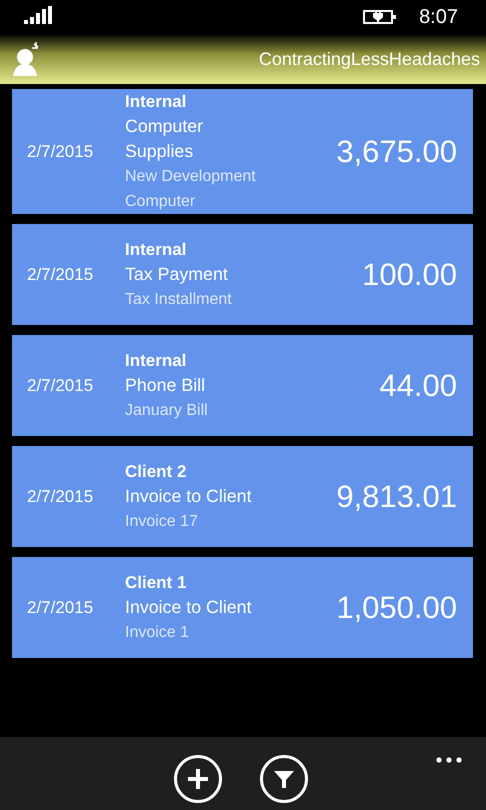 This screenshot has height=810, width=486. I want to click on description-text: New Development Computer, so click(191, 189).